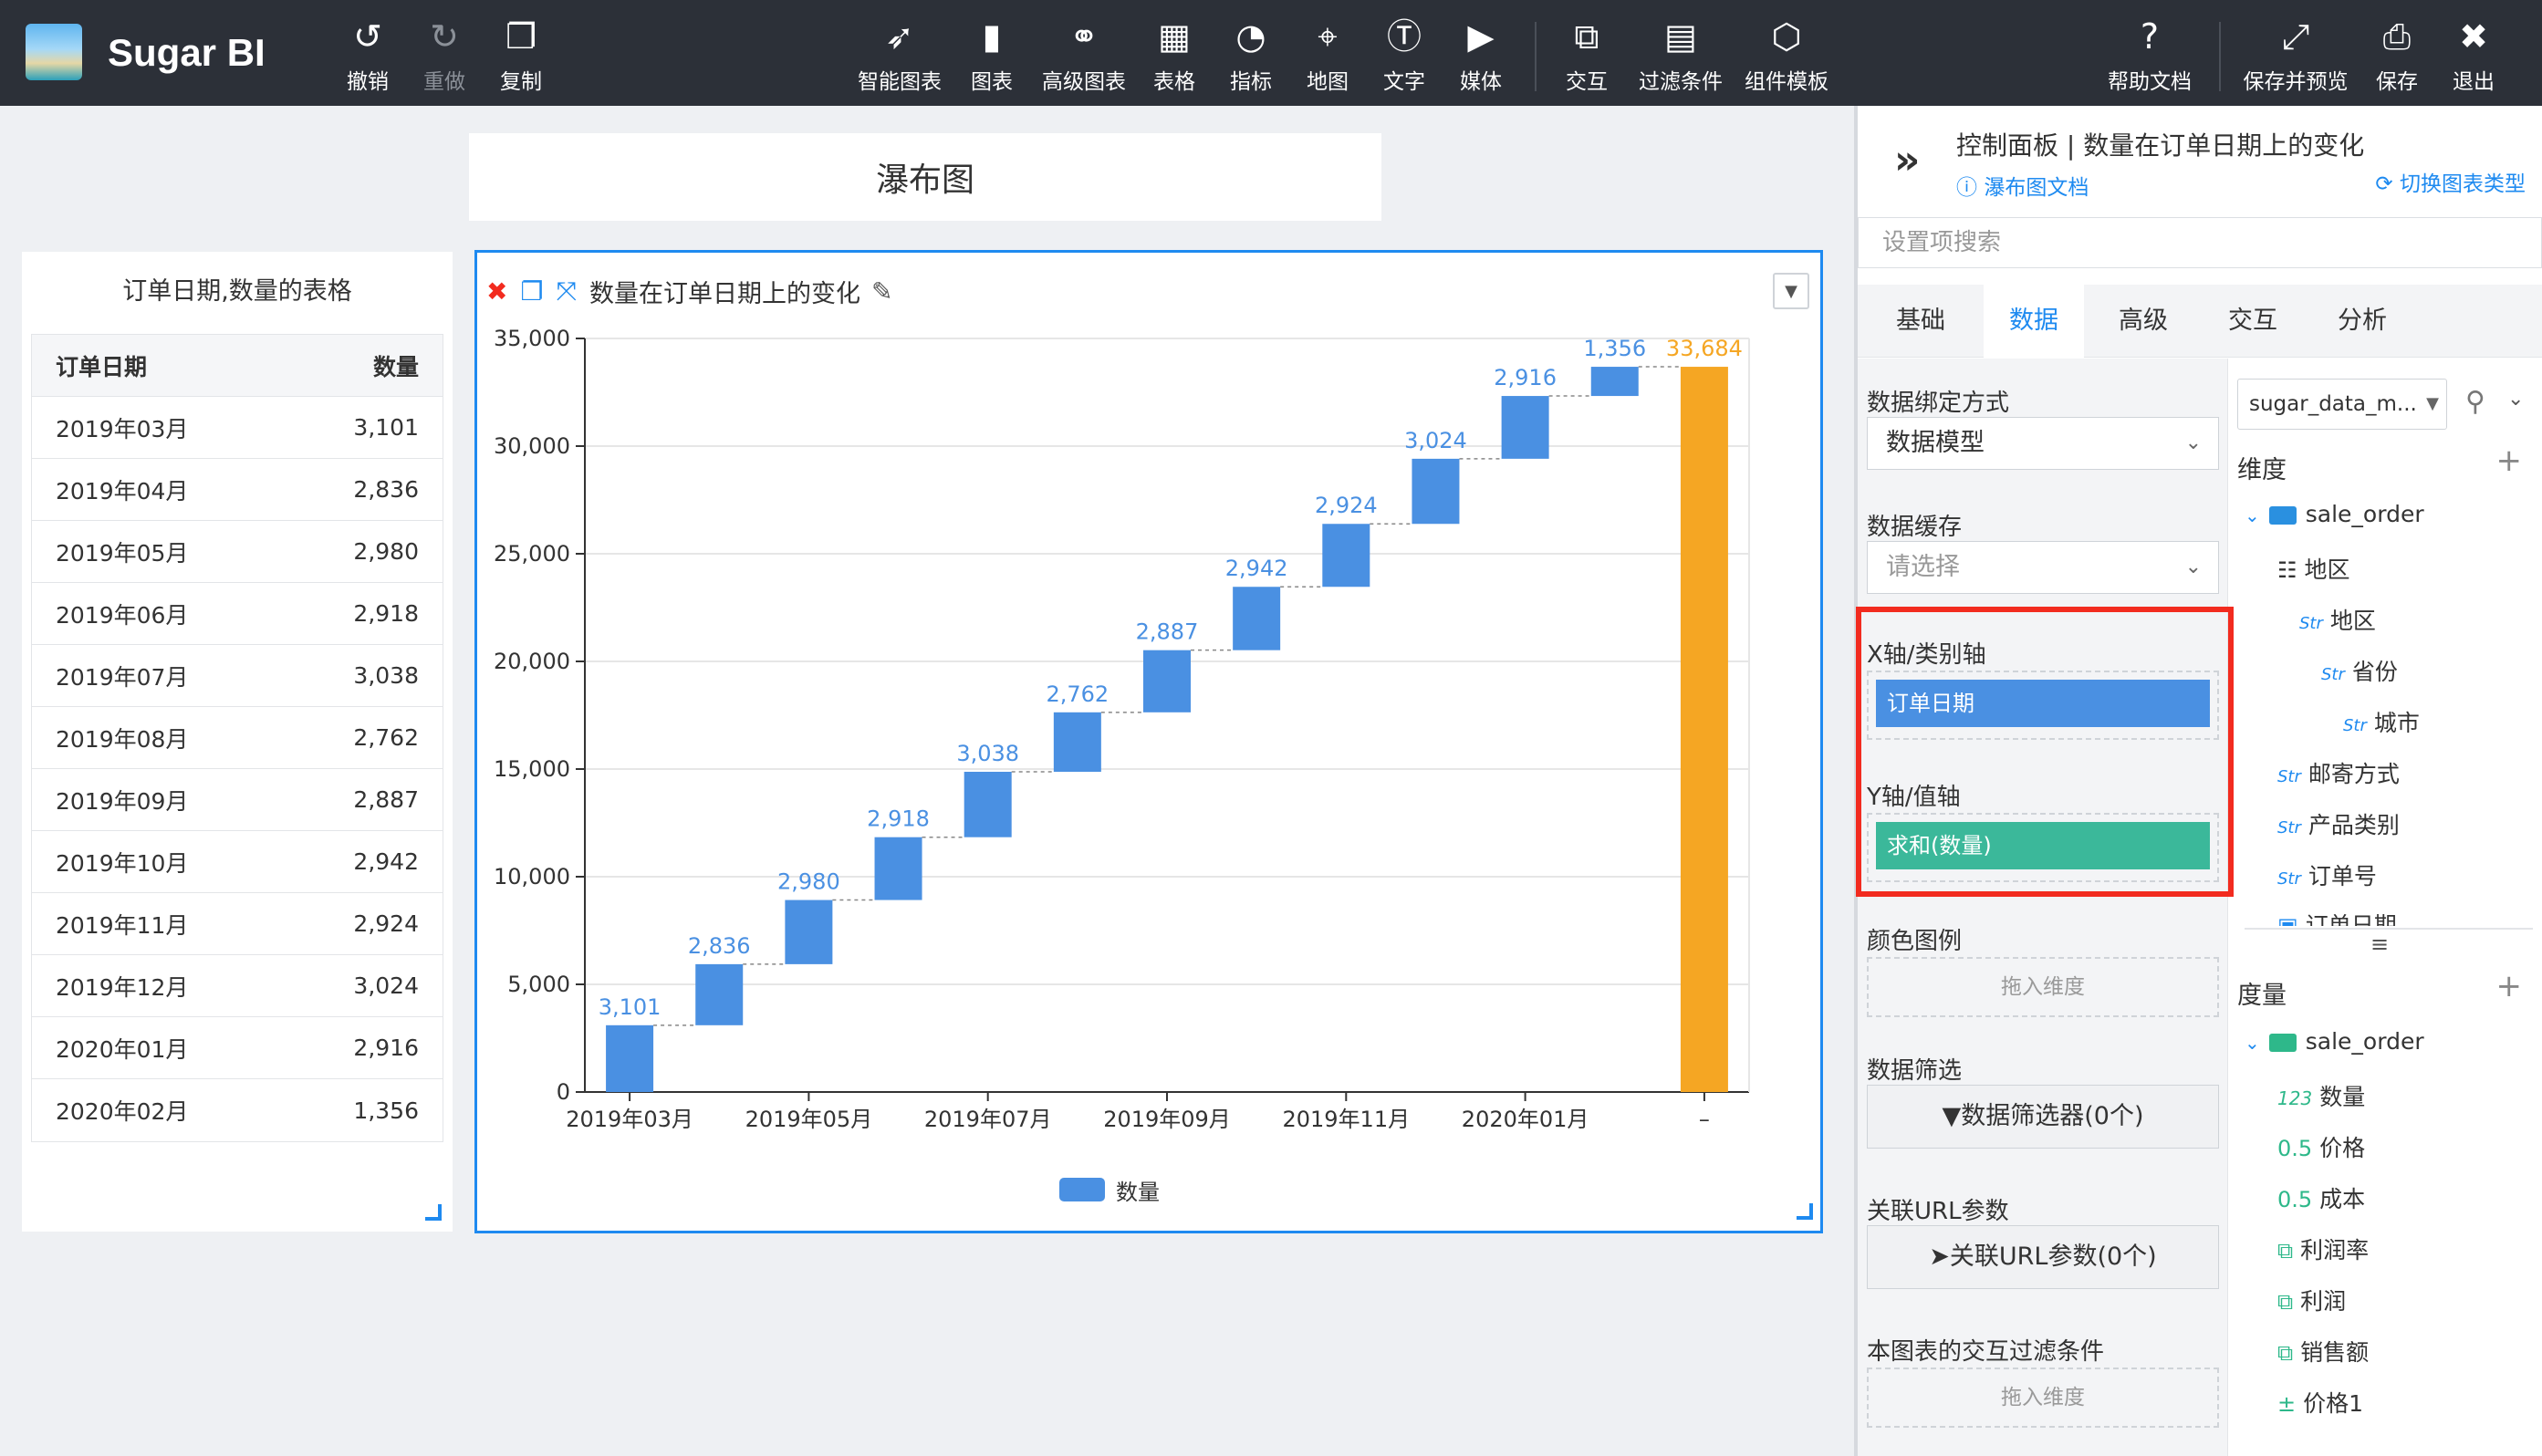 The height and width of the screenshot is (1456, 2542). Describe the element at coordinates (1938, 1211) in the screenshot. I see `url-param-label: 关联URL参数` at that location.